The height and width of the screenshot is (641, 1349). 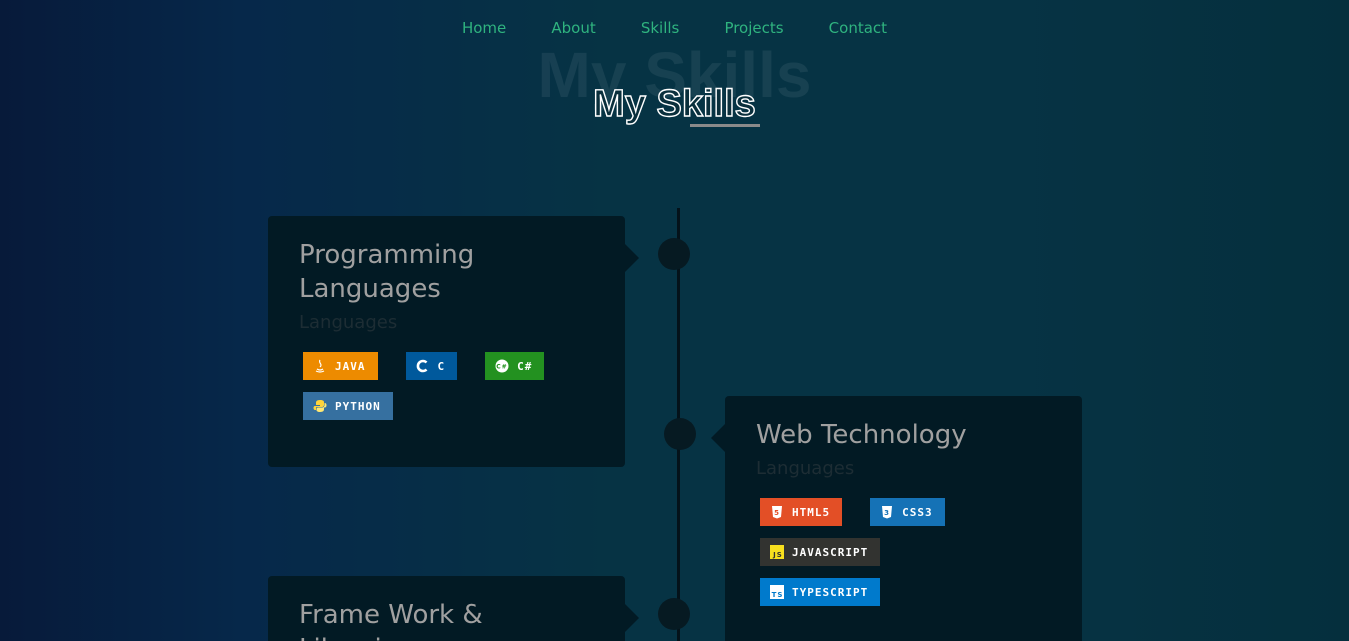 I want to click on html5-badge: 5 HTML5, so click(x=801, y=512).